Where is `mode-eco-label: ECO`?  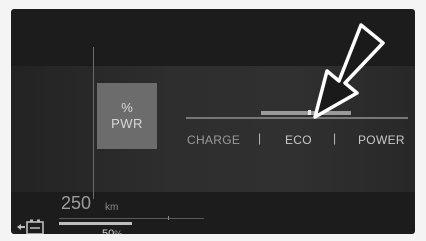 mode-eco-label: ECO is located at coordinates (298, 140).